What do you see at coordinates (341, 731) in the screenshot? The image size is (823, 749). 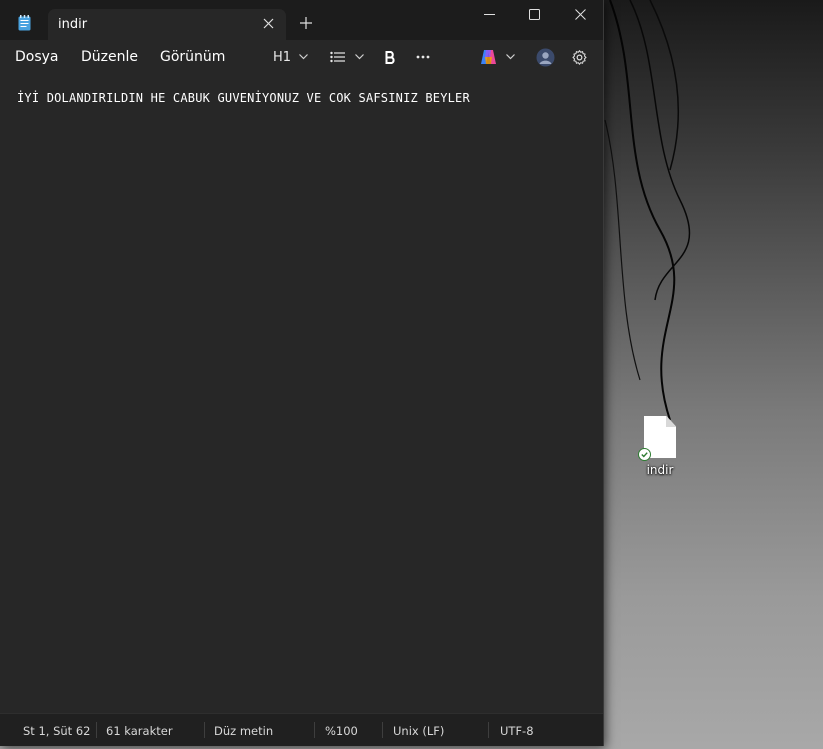 I see `zoom-level: %100` at bounding box center [341, 731].